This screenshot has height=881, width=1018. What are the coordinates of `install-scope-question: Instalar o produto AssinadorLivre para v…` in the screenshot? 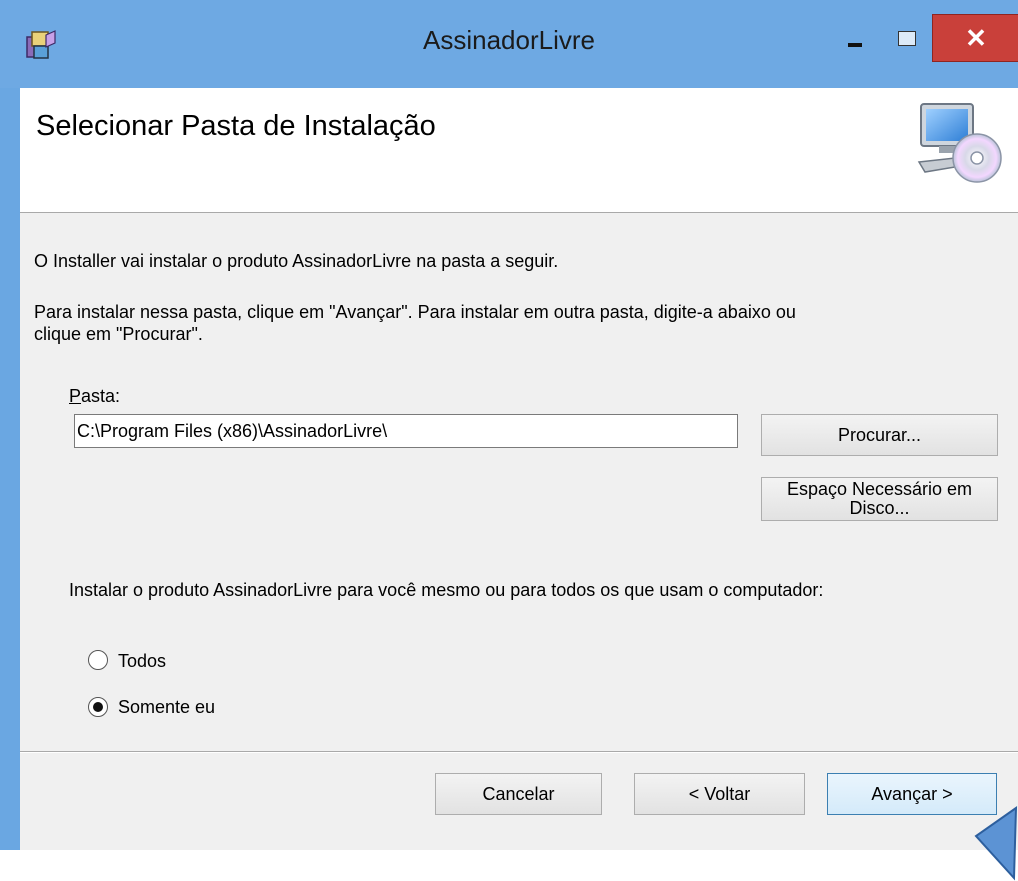 It's located at (446, 590).